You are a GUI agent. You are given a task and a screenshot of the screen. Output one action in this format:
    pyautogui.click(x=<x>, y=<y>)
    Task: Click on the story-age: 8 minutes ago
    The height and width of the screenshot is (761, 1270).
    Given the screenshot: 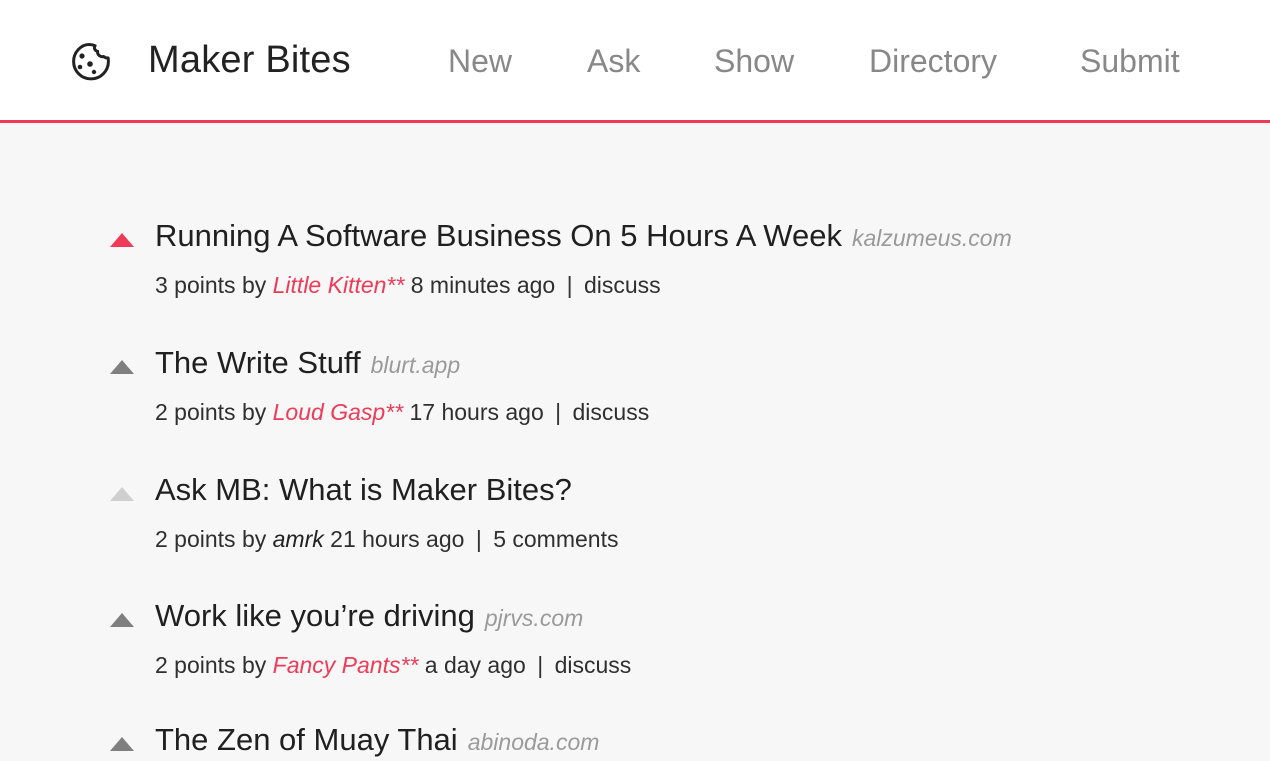 What is the action you would take?
    pyautogui.click(x=483, y=285)
    